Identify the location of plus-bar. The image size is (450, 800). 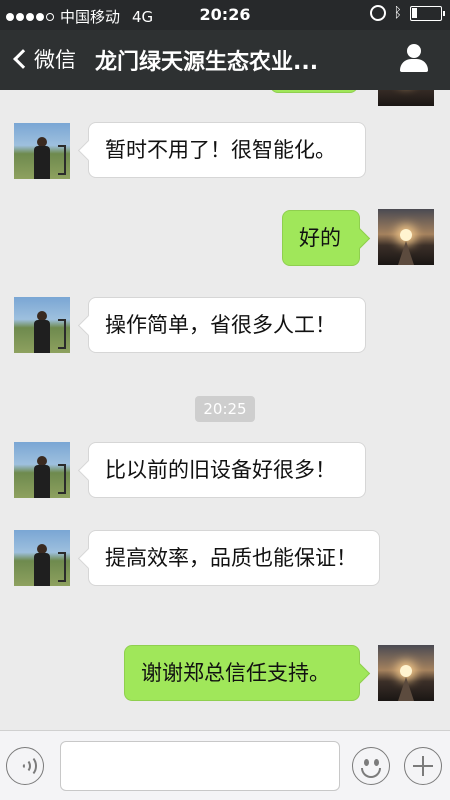
(423, 766).